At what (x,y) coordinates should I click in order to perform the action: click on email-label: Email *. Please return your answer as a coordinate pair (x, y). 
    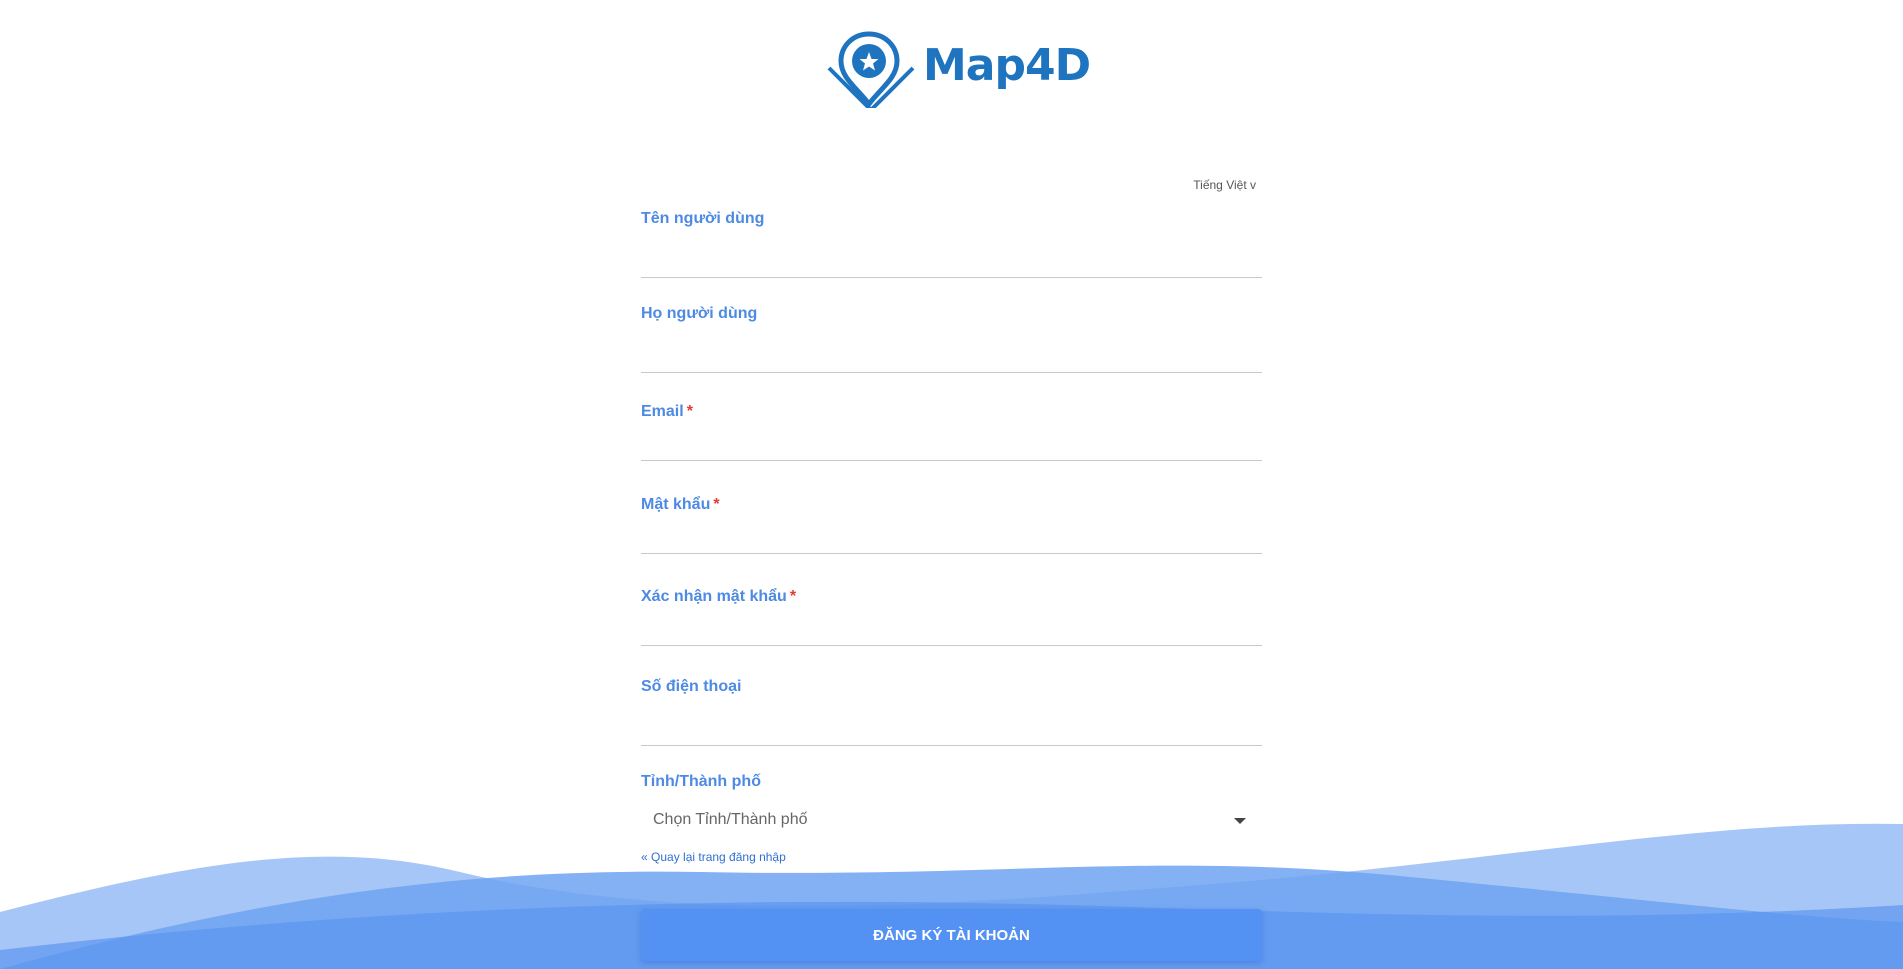
    Looking at the image, I should click on (951, 412).